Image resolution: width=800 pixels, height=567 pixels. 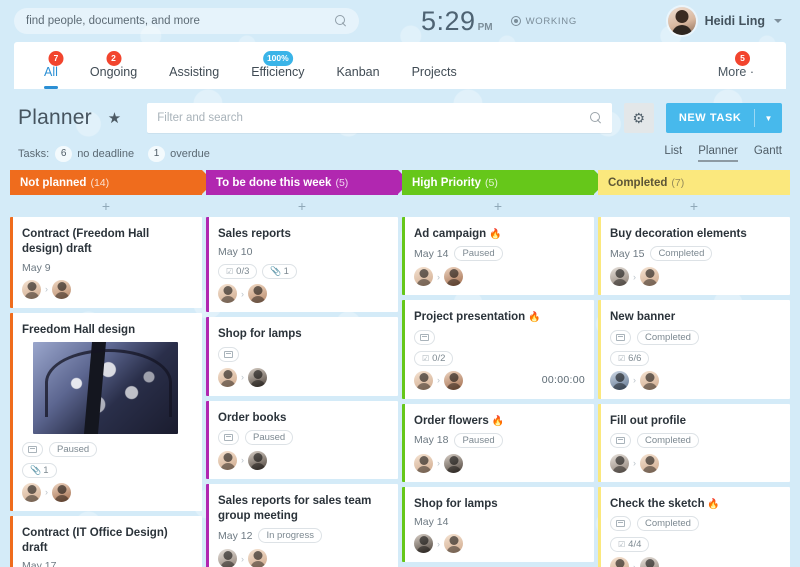 I want to click on task-card: Order books Paused ›, so click(x=302, y=439).